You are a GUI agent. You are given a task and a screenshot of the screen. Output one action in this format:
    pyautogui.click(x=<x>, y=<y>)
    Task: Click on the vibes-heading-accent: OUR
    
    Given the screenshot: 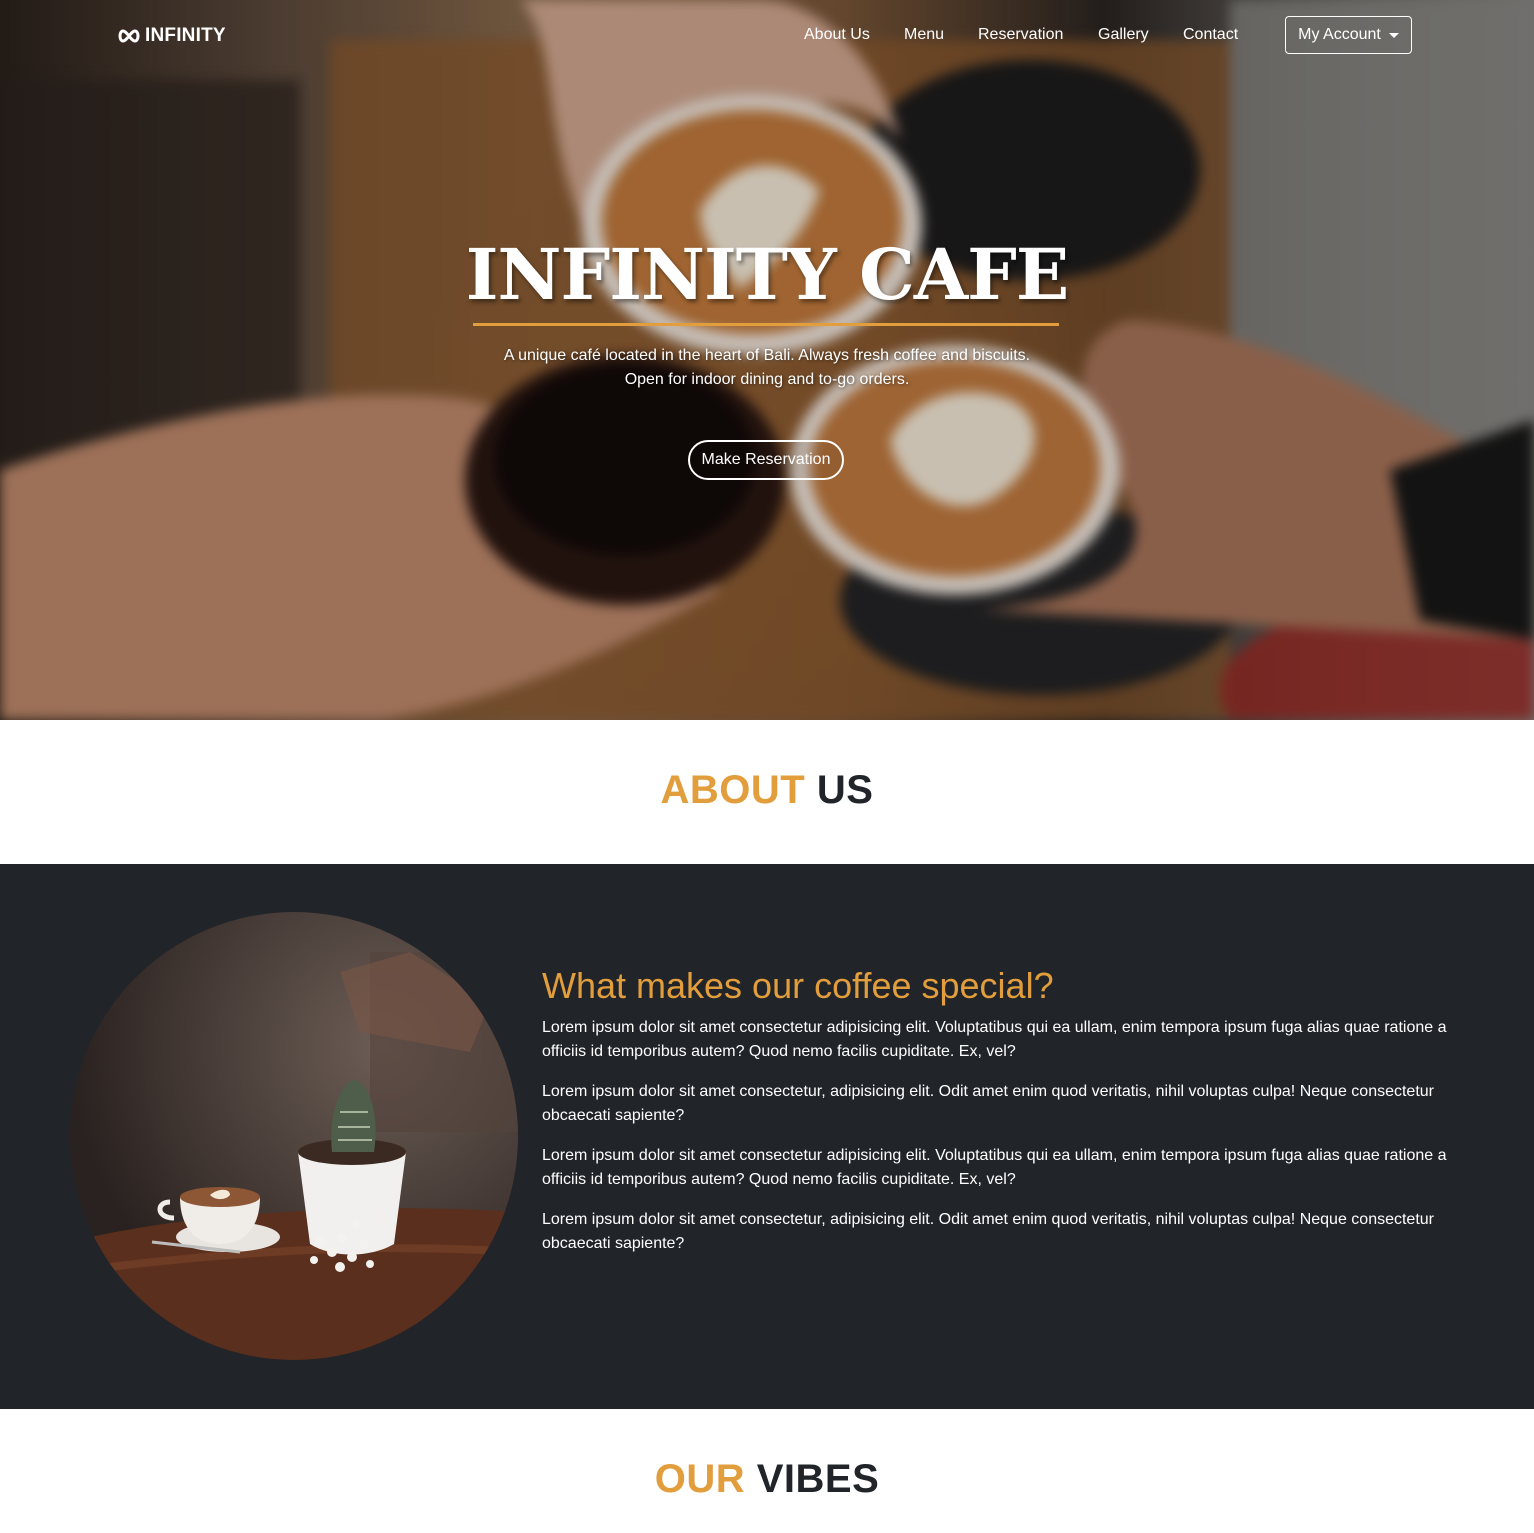 What is the action you would take?
    pyautogui.click(x=700, y=1479)
    